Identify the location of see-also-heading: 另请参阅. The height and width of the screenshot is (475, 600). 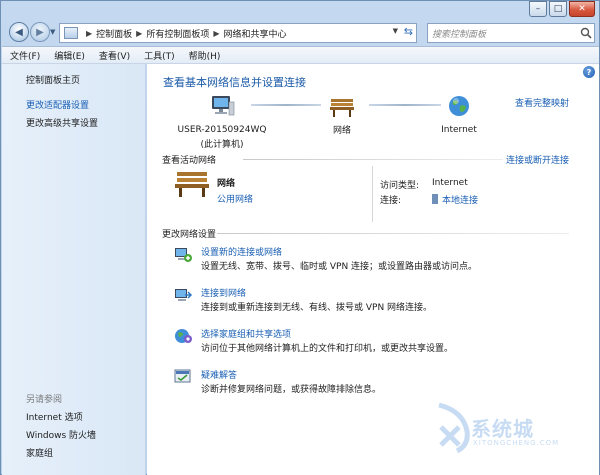
(44, 400).